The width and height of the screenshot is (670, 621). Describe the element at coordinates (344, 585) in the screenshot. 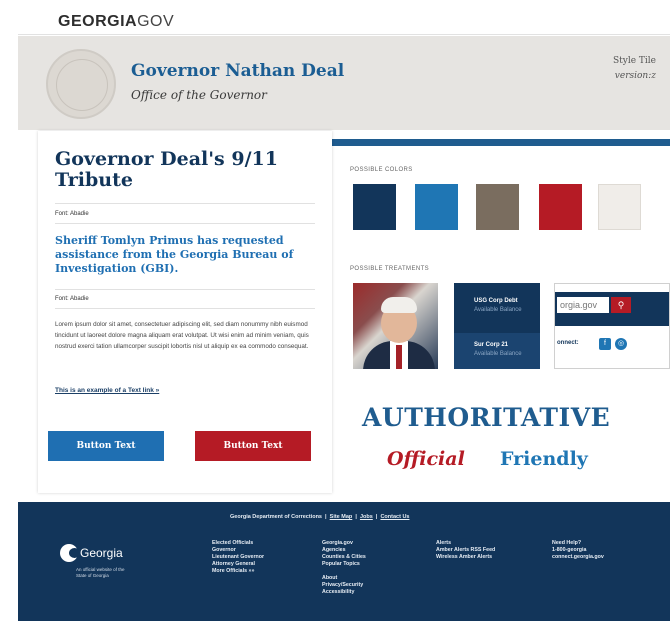

I see `footer-link: Privacy/Security` at that location.